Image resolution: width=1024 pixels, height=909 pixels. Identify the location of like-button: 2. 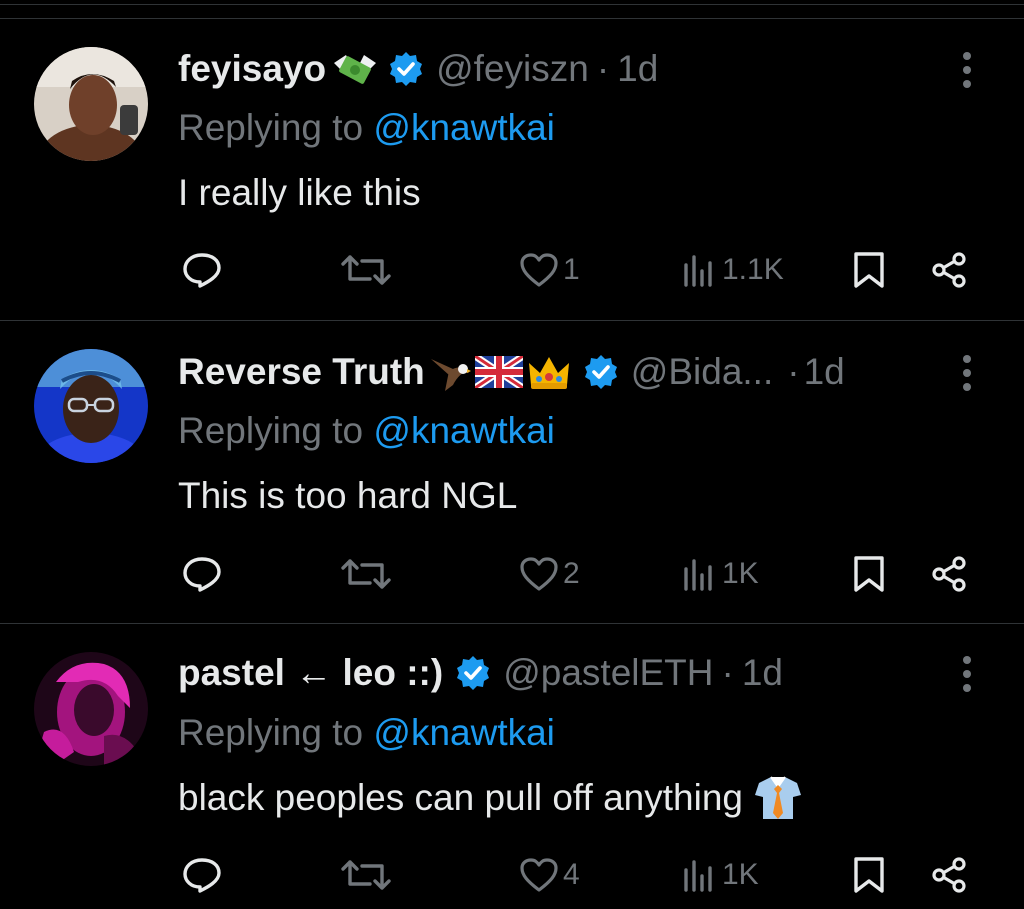
(549, 574).